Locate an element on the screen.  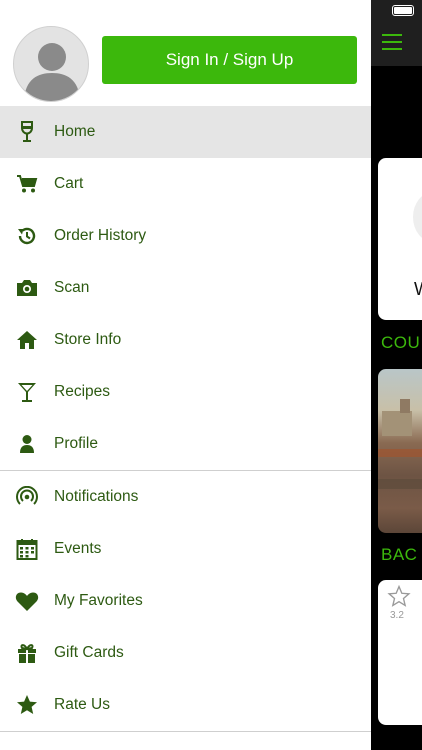
card-title: W is located at coordinates (418, 289).